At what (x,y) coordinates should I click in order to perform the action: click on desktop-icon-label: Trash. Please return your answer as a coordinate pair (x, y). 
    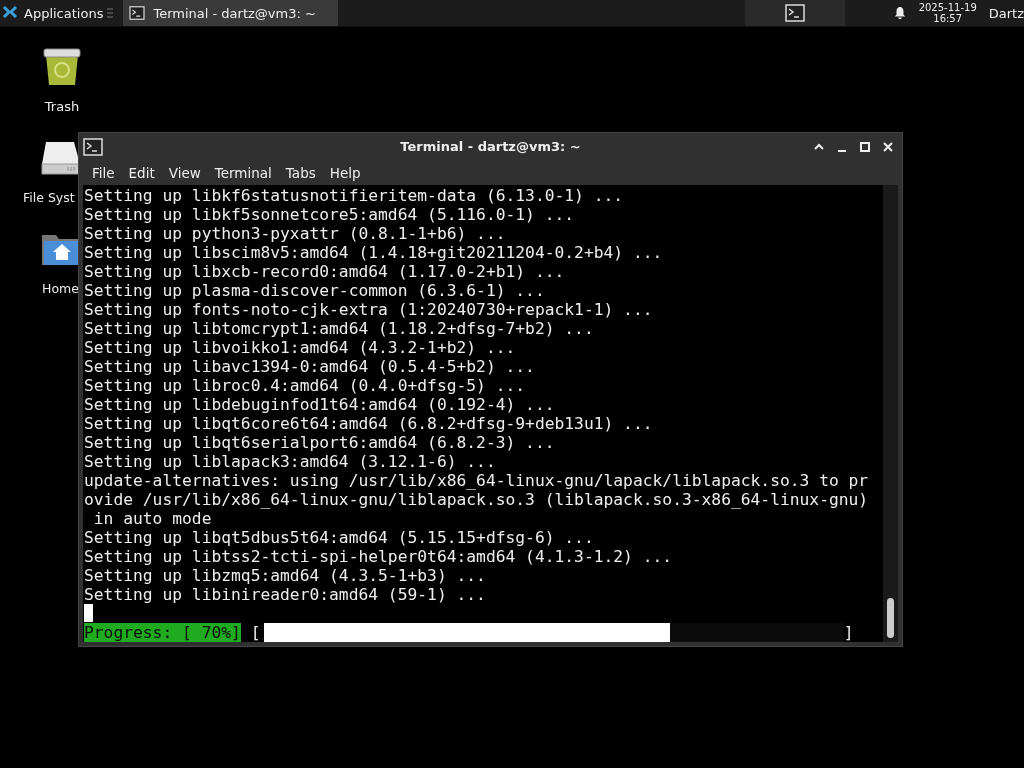
    Looking at the image, I should click on (62, 106).